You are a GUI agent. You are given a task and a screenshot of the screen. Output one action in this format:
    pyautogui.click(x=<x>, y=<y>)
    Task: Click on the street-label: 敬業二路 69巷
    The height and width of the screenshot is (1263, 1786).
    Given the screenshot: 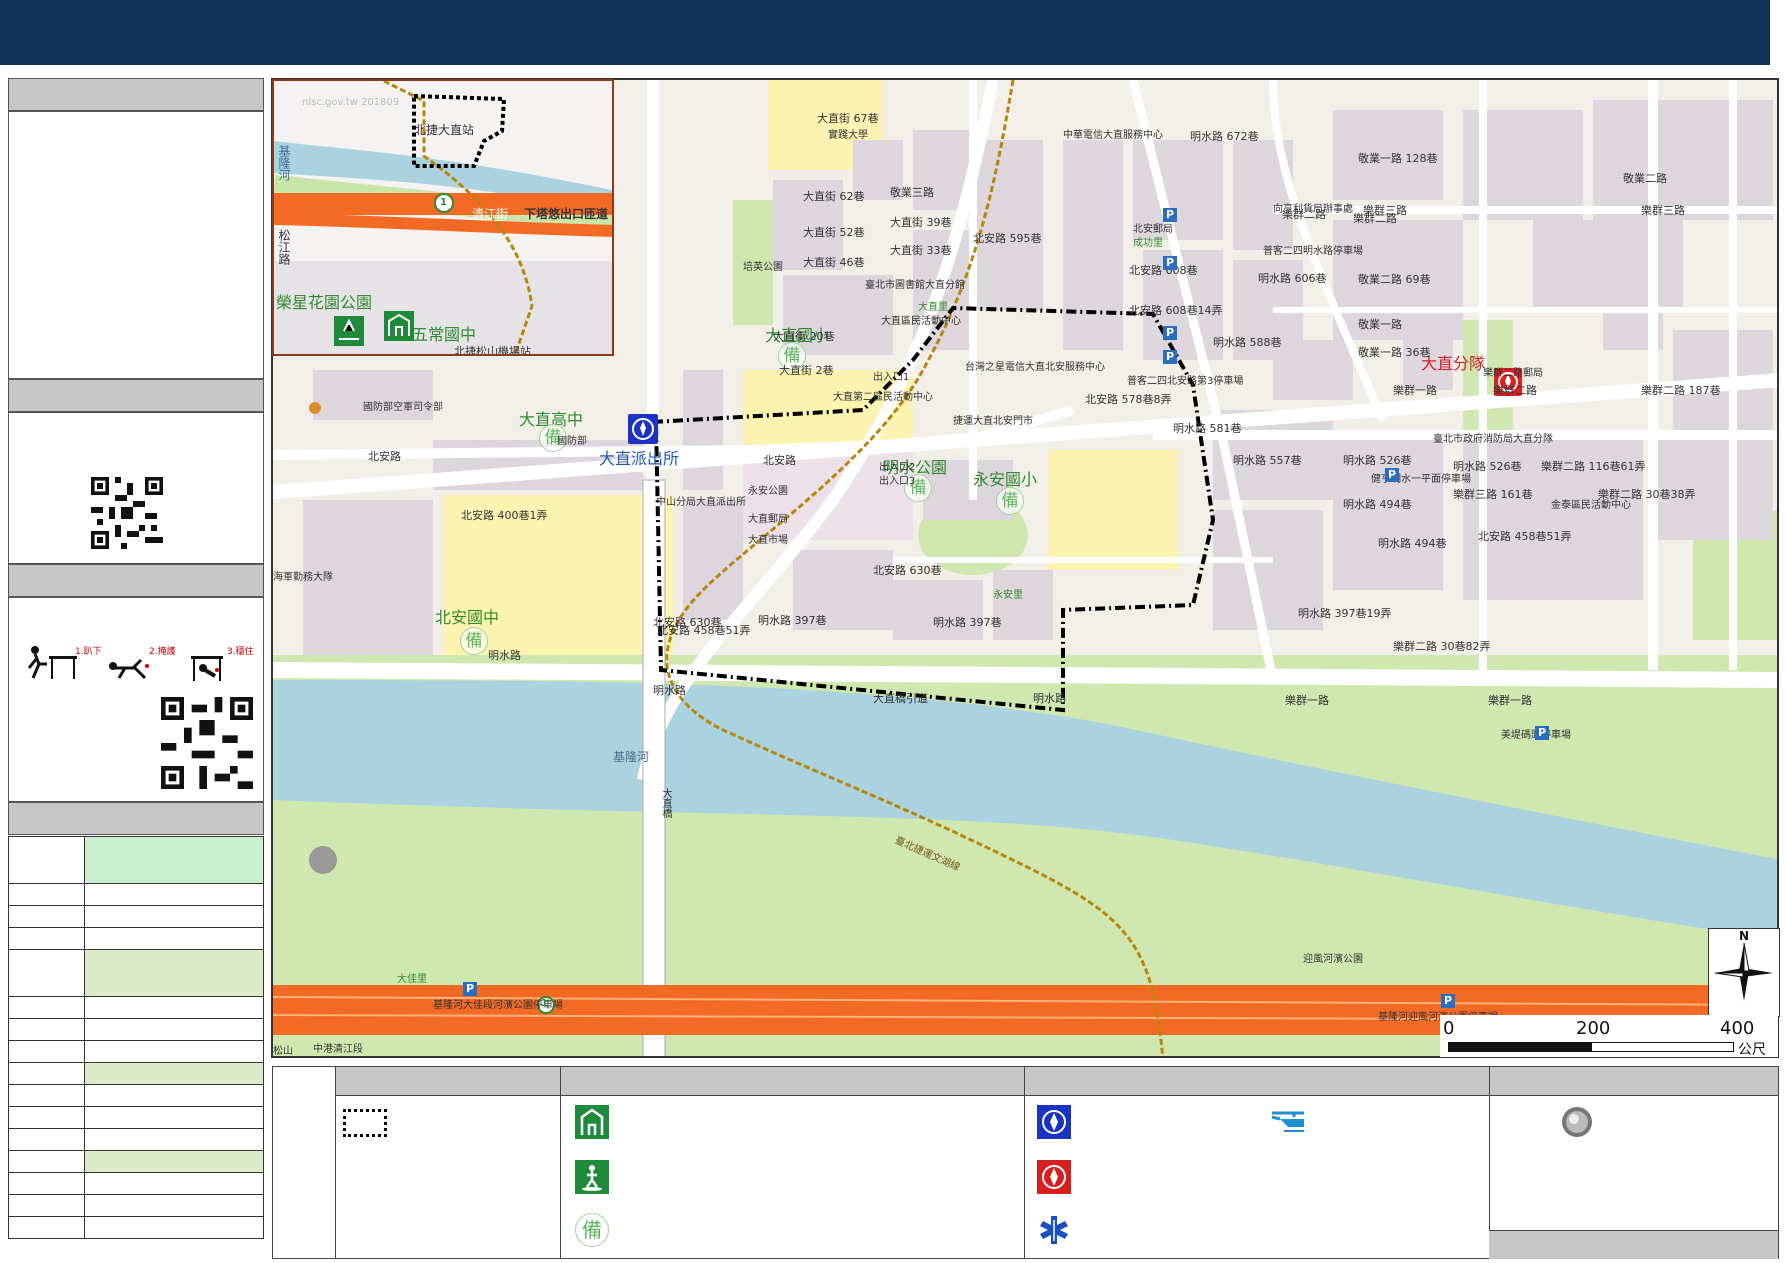 What is the action you would take?
    pyautogui.click(x=1394, y=279)
    